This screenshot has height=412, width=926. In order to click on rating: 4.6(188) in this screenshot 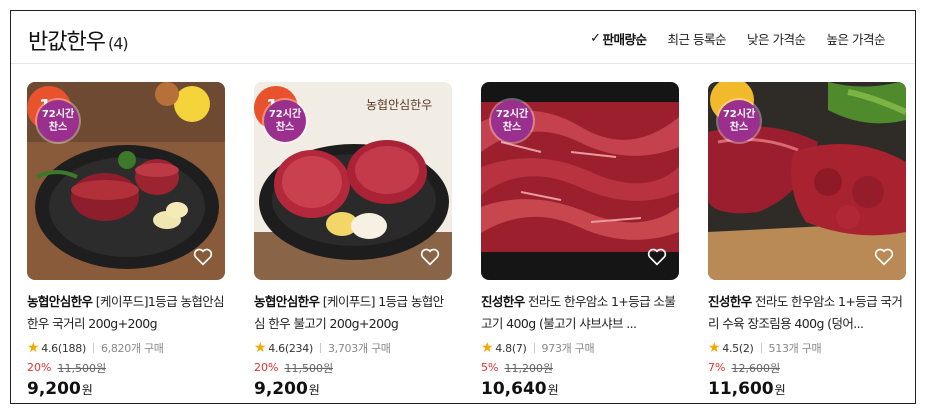, I will do `click(63, 348)`.